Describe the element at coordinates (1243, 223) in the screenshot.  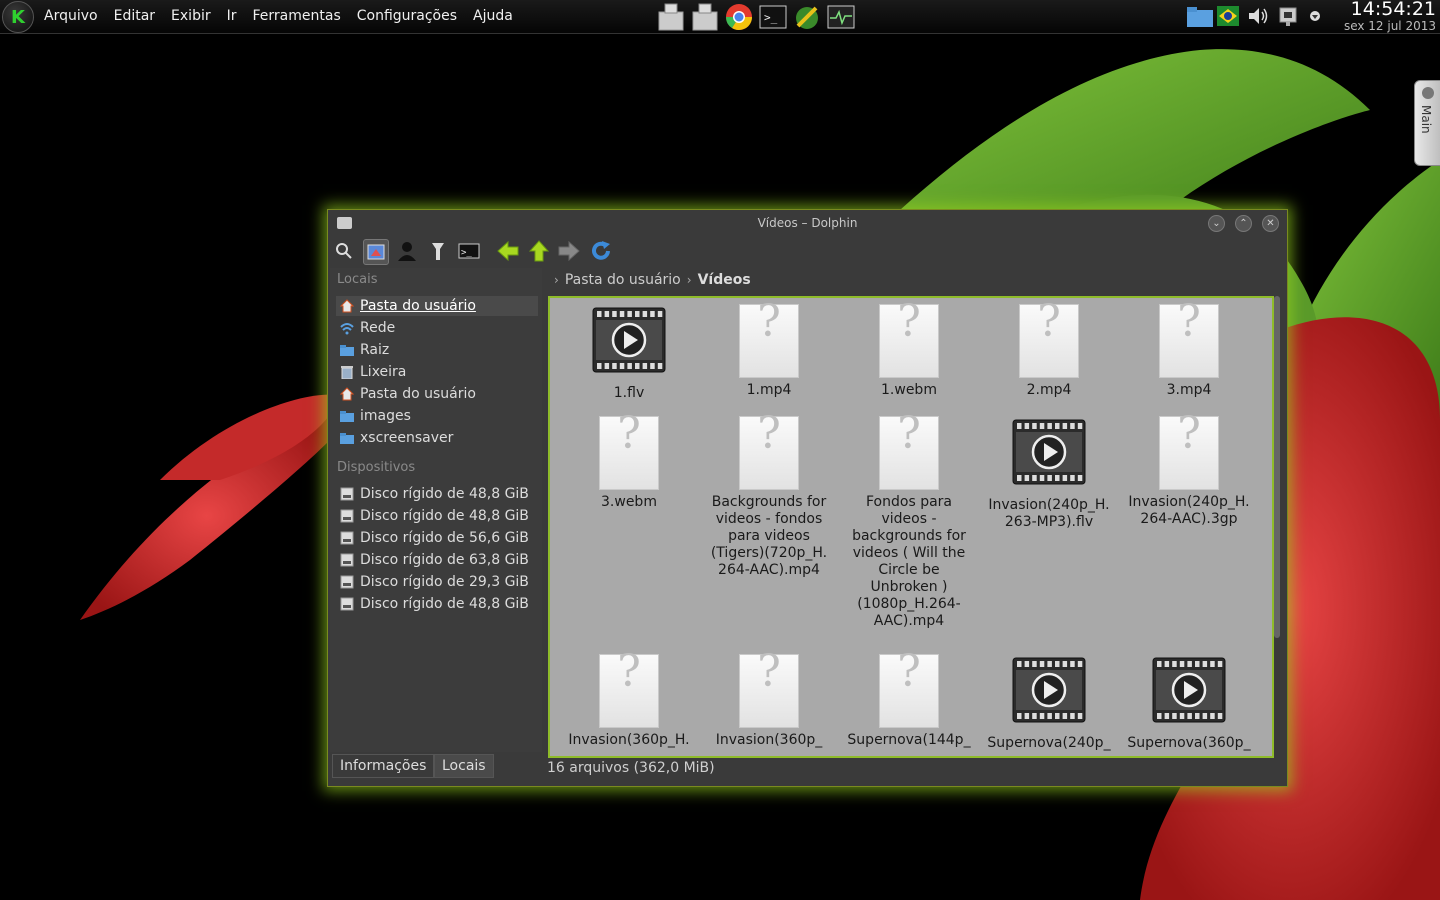
I see `maximize-button: ⌃` at that location.